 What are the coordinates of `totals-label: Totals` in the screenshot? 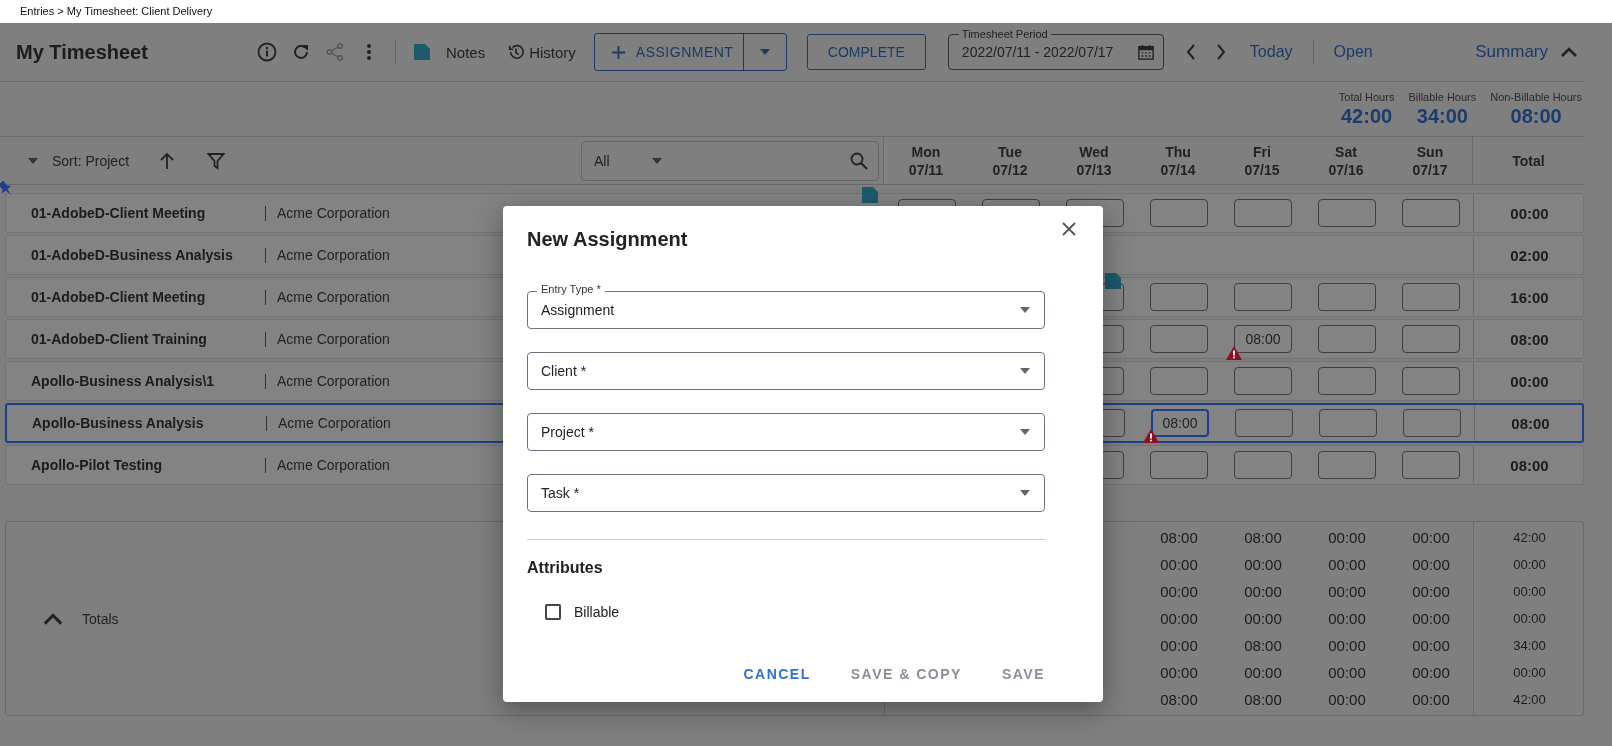 It's located at (100, 618).